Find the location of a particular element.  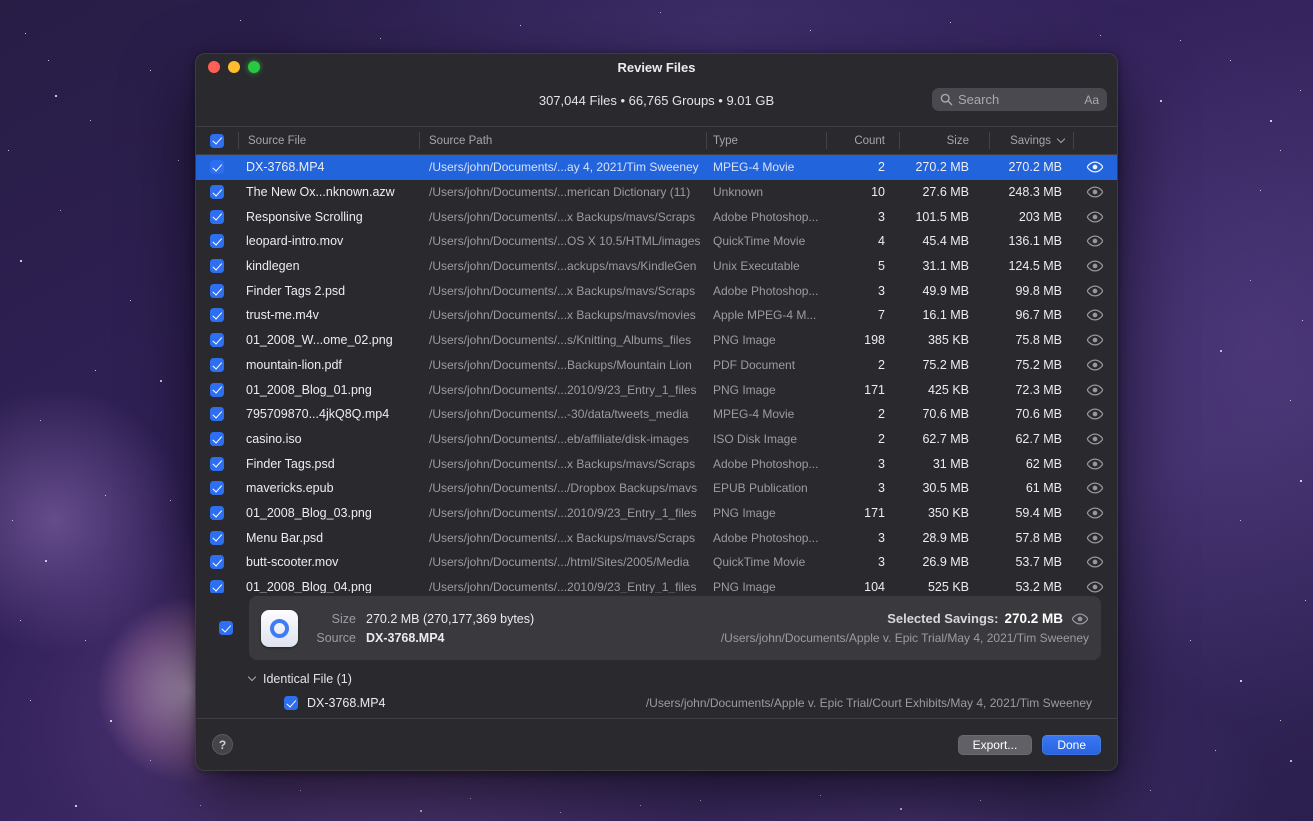

row-size: 31 MB is located at coordinates (950, 463).